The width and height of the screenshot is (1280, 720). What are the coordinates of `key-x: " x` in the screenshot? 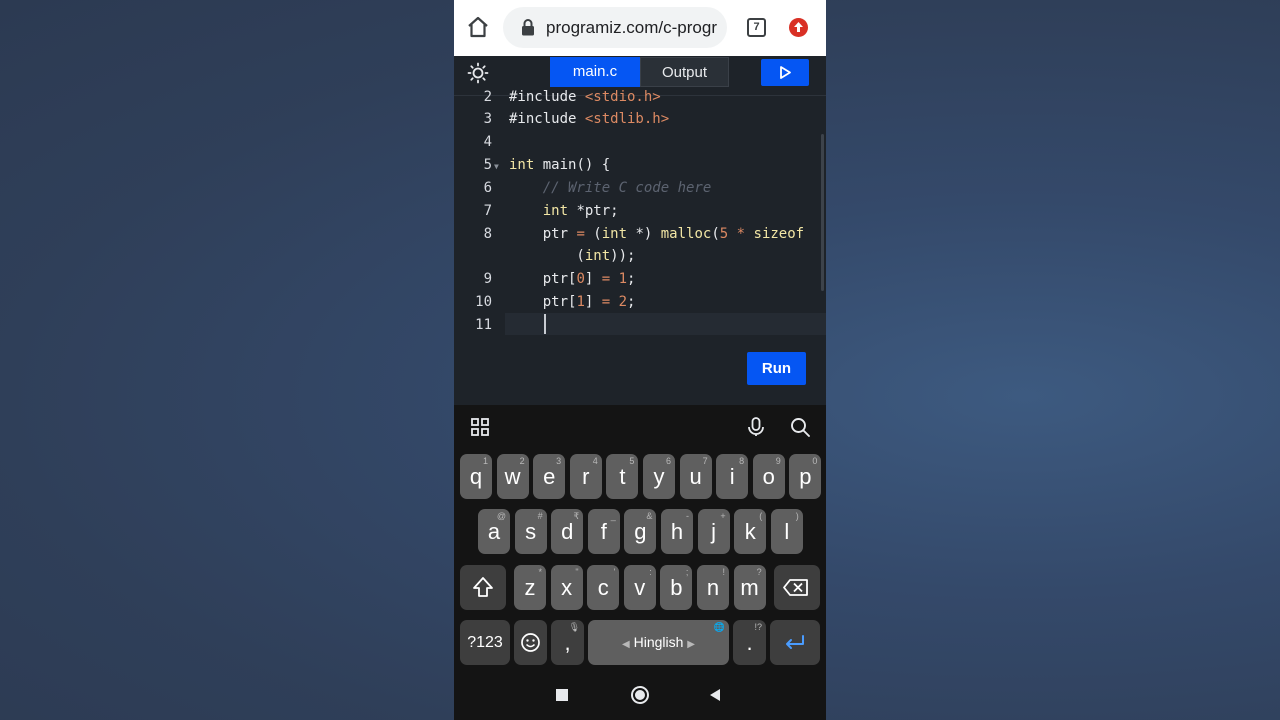 It's located at (566, 587).